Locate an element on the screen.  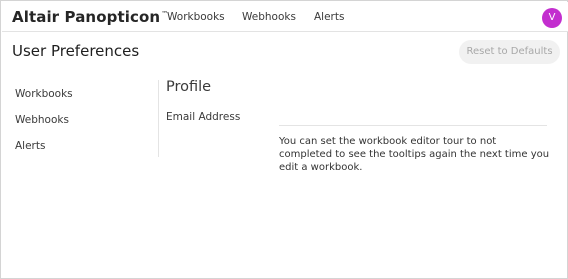
nav-alerts: Alerts is located at coordinates (329, 17).